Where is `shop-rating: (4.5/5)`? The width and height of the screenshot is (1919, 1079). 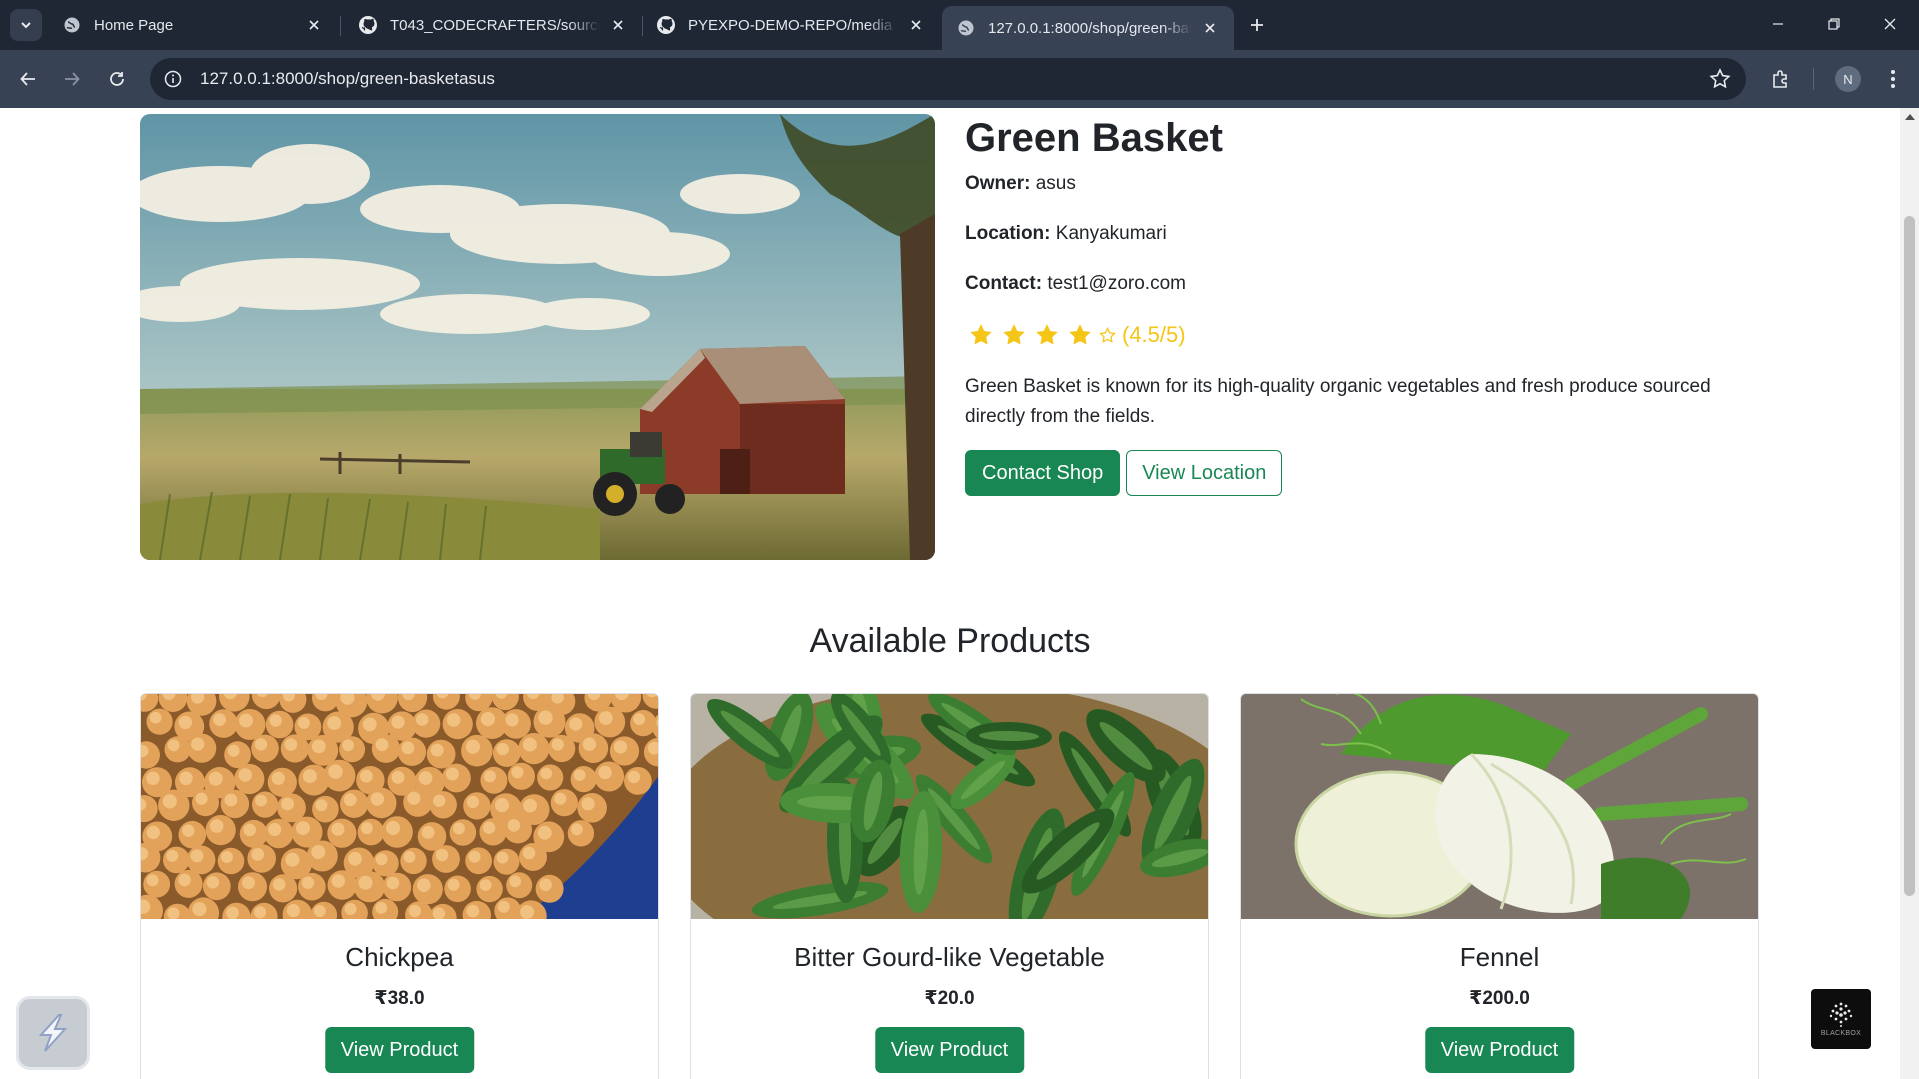 shop-rating: (4.5/5) is located at coordinates (1365, 335).